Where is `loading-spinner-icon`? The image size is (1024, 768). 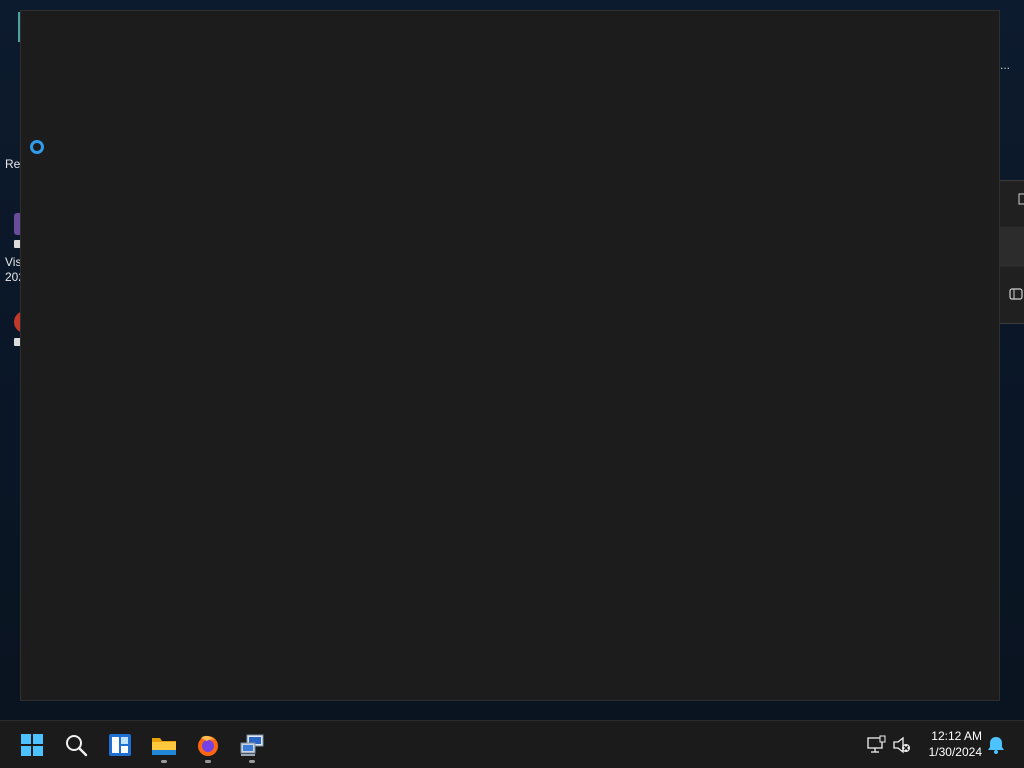 loading-spinner-icon is located at coordinates (37, 147).